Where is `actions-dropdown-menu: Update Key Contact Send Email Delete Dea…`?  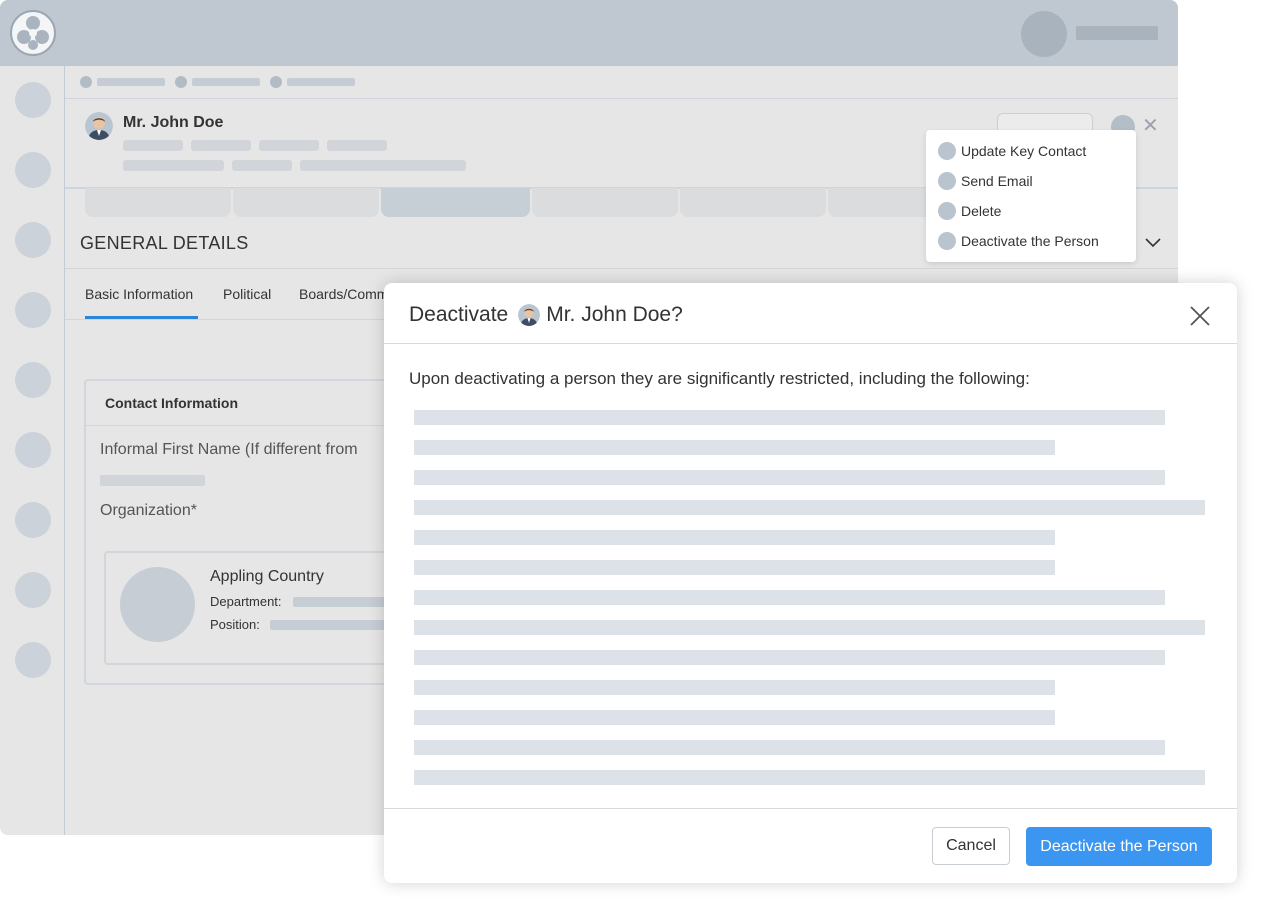
actions-dropdown-menu: Update Key Contact Send Email Delete Dea… is located at coordinates (1031, 196).